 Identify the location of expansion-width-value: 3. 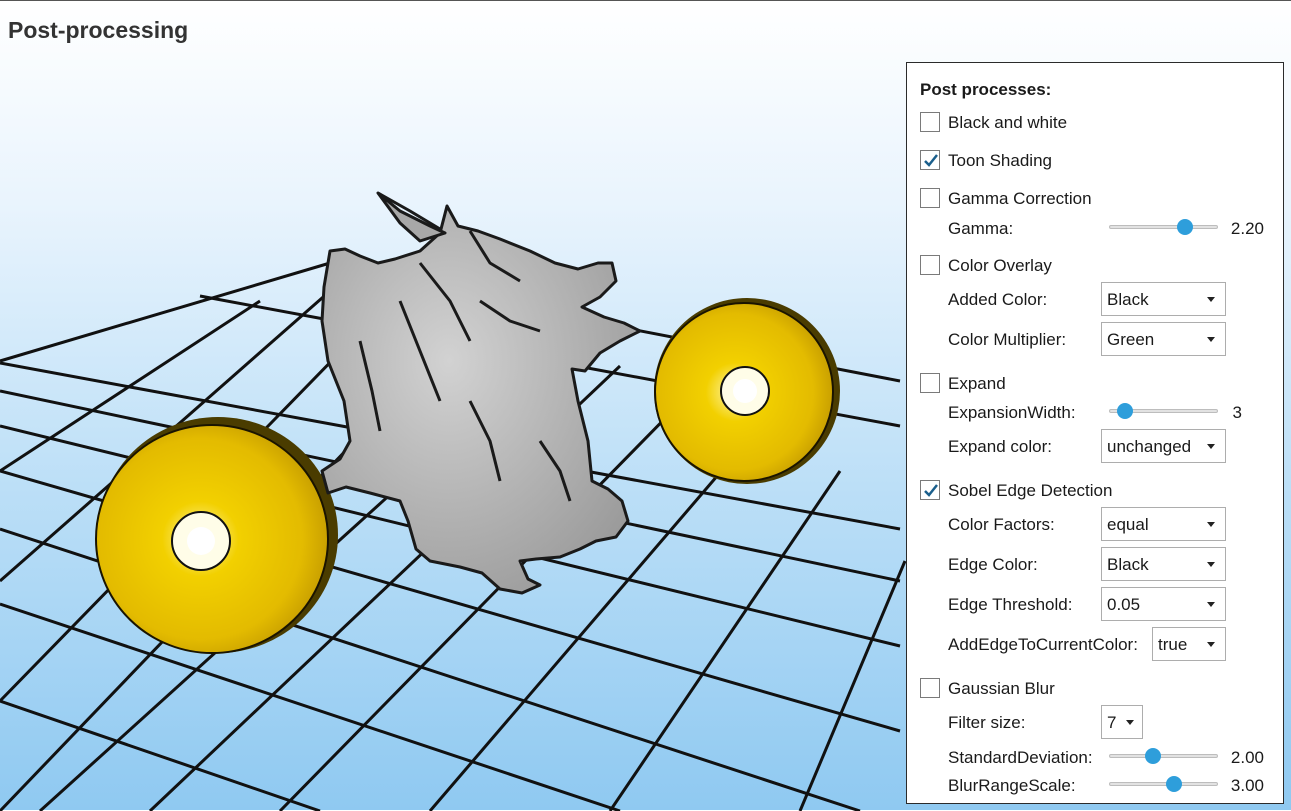
(1237, 412).